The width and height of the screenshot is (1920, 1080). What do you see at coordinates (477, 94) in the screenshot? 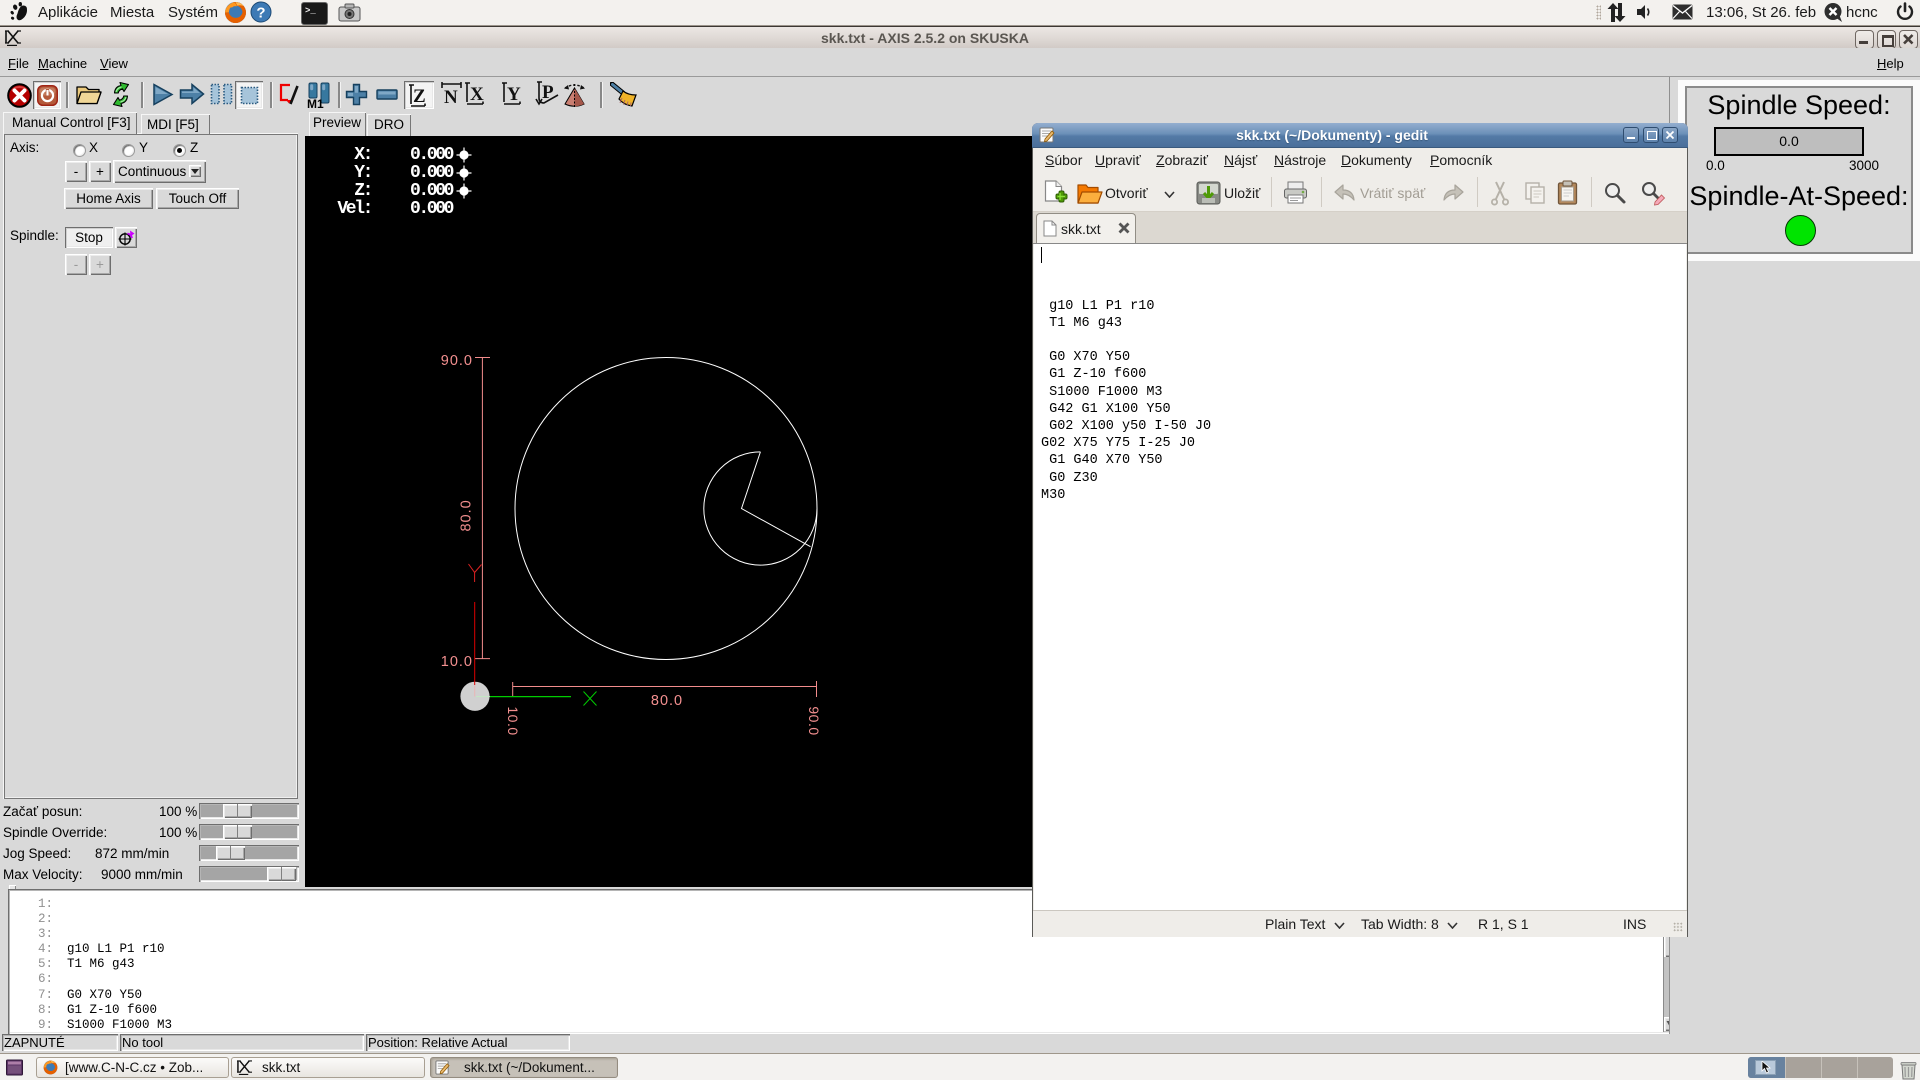
I see `svg-text: X` at bounding box center [477, 94].